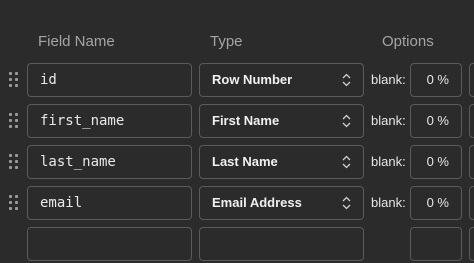  What do you see at coordinates (281, 121) in the screenshot?
I see `type-select: First Name` at bounding box center [281, 121].